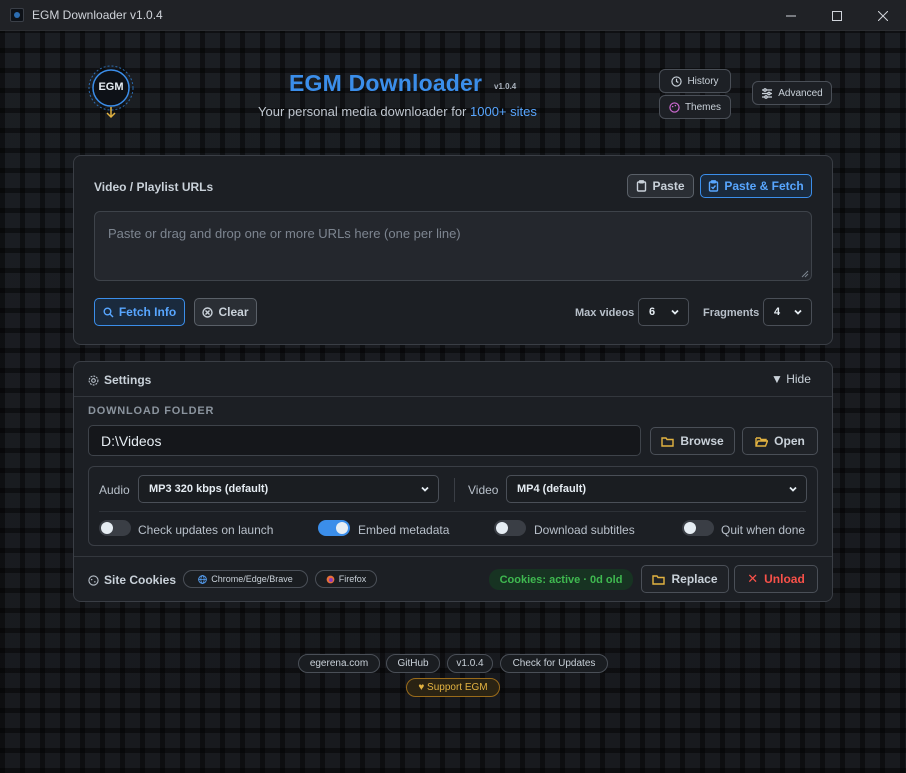 This screenshot has width=906, height=773. I want to click on download-folder-label: DOWNLOAD FOLDER, so click(151, 411).